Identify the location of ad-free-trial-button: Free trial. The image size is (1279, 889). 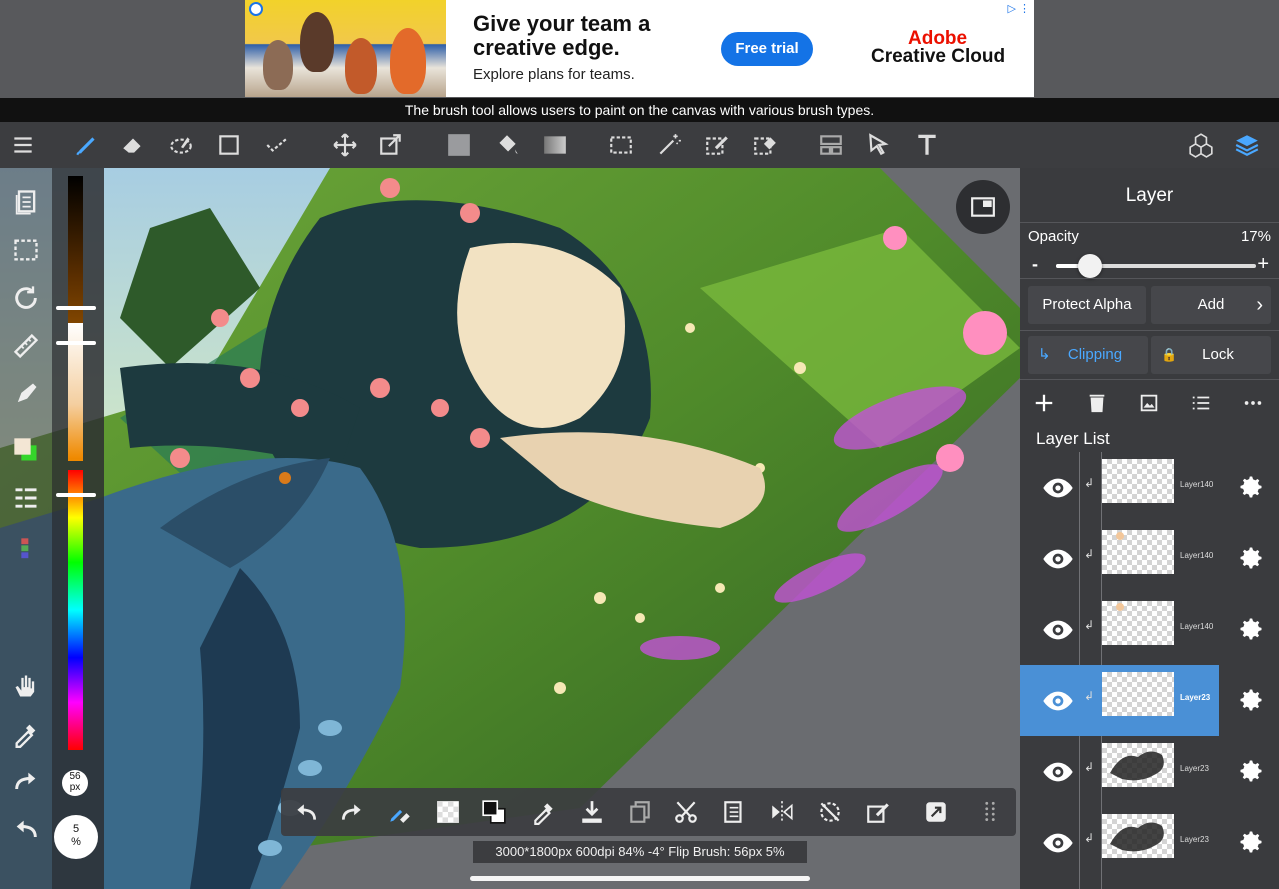
(767, 49).